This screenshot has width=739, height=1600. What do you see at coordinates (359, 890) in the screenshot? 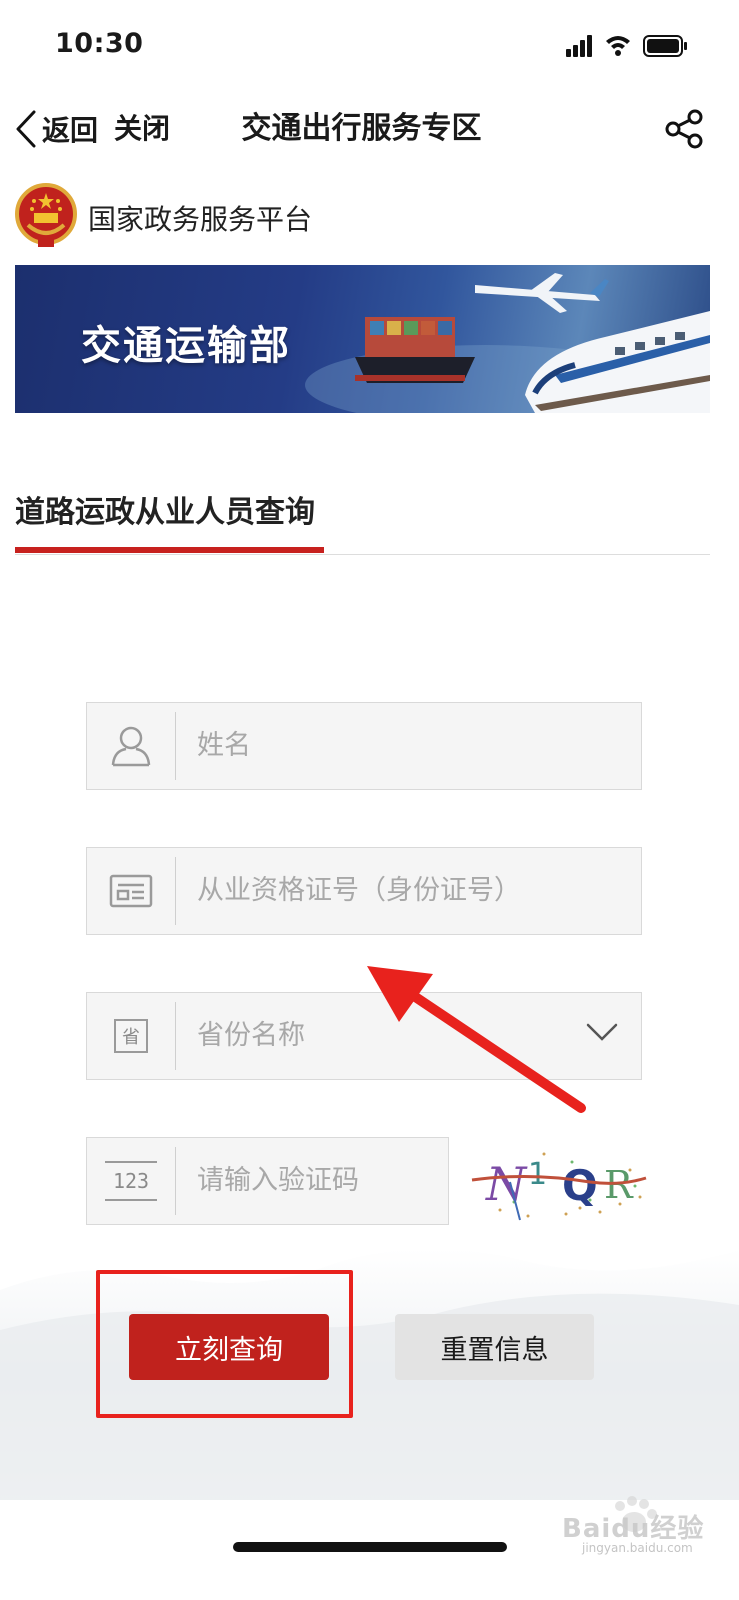
I see `certificate-number-placeholder: 从业资格证号（身份证号）` at bounding box center [359, 890].